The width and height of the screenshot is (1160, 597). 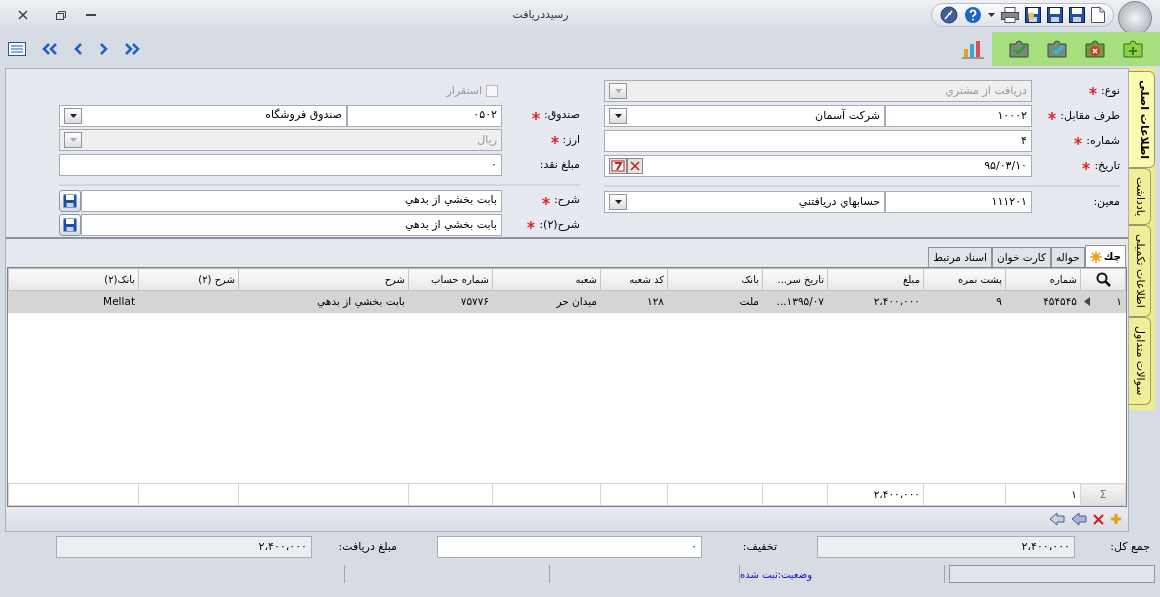 I want to click on app-logo, so click(x=1135, y=18).